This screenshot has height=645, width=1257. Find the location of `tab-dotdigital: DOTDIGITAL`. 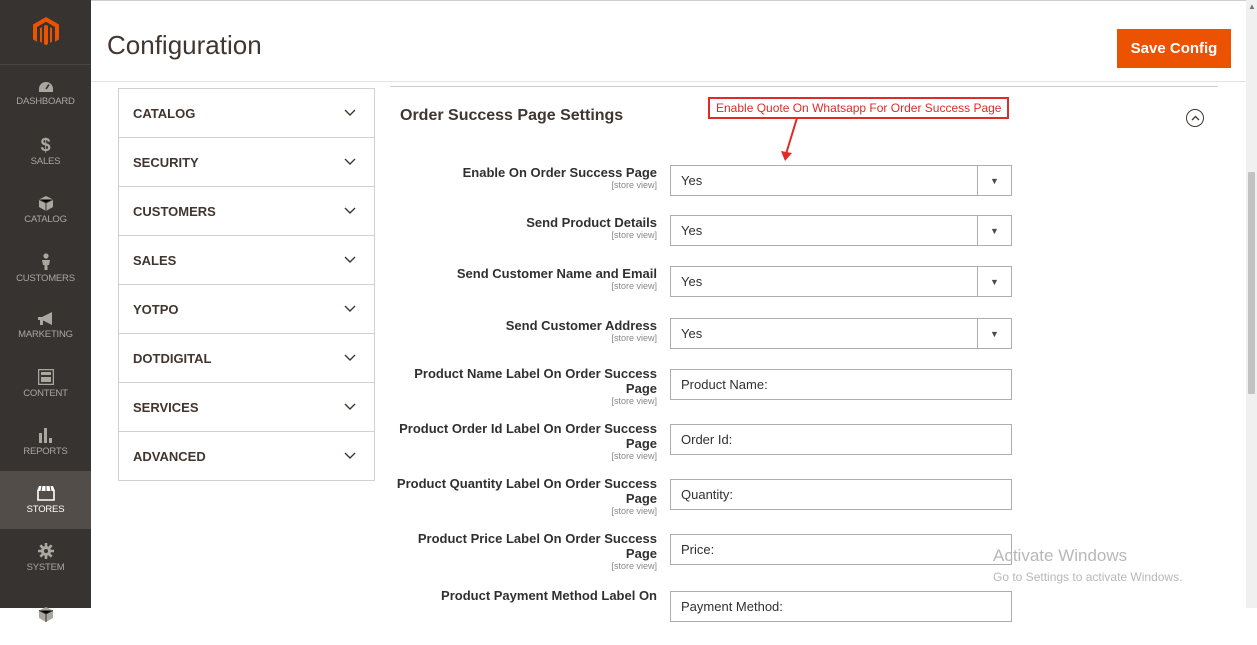

tab-dotdigital: DOTDIGITAL is located at coordinates (246, 358).